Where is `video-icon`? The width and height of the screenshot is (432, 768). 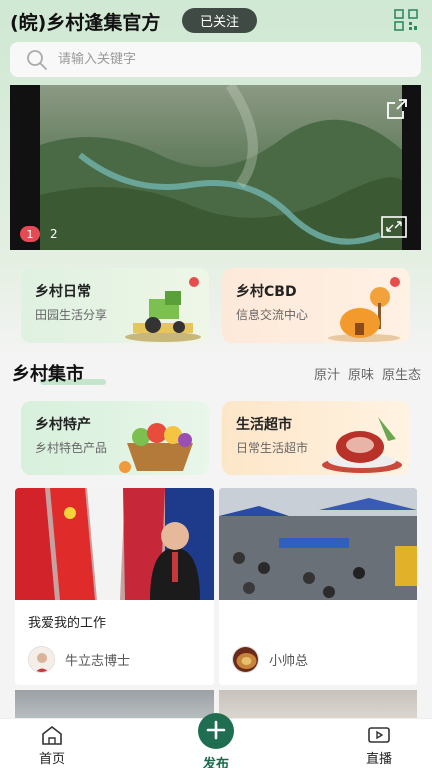
video-icon is located at coordinates (379, 735).